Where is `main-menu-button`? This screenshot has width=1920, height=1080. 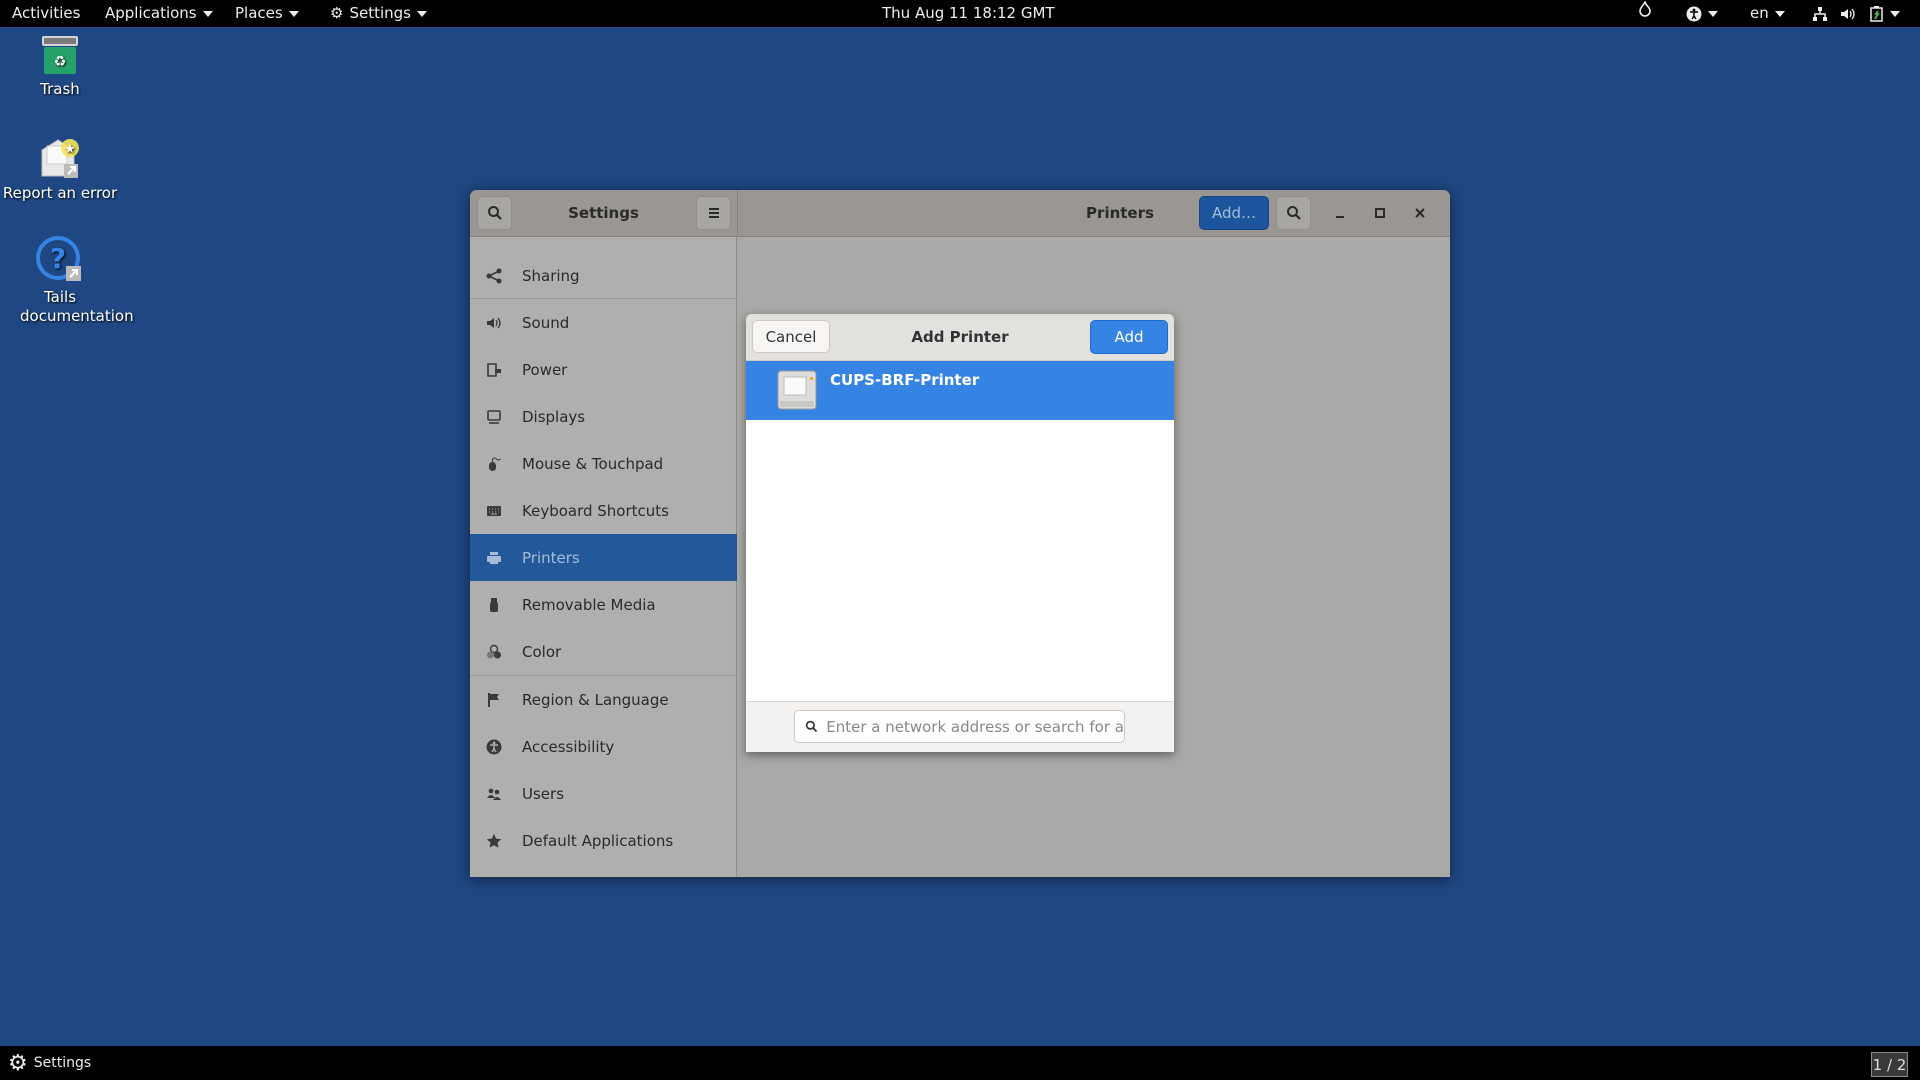
main-menu-button is located at coordinates (713, 213).